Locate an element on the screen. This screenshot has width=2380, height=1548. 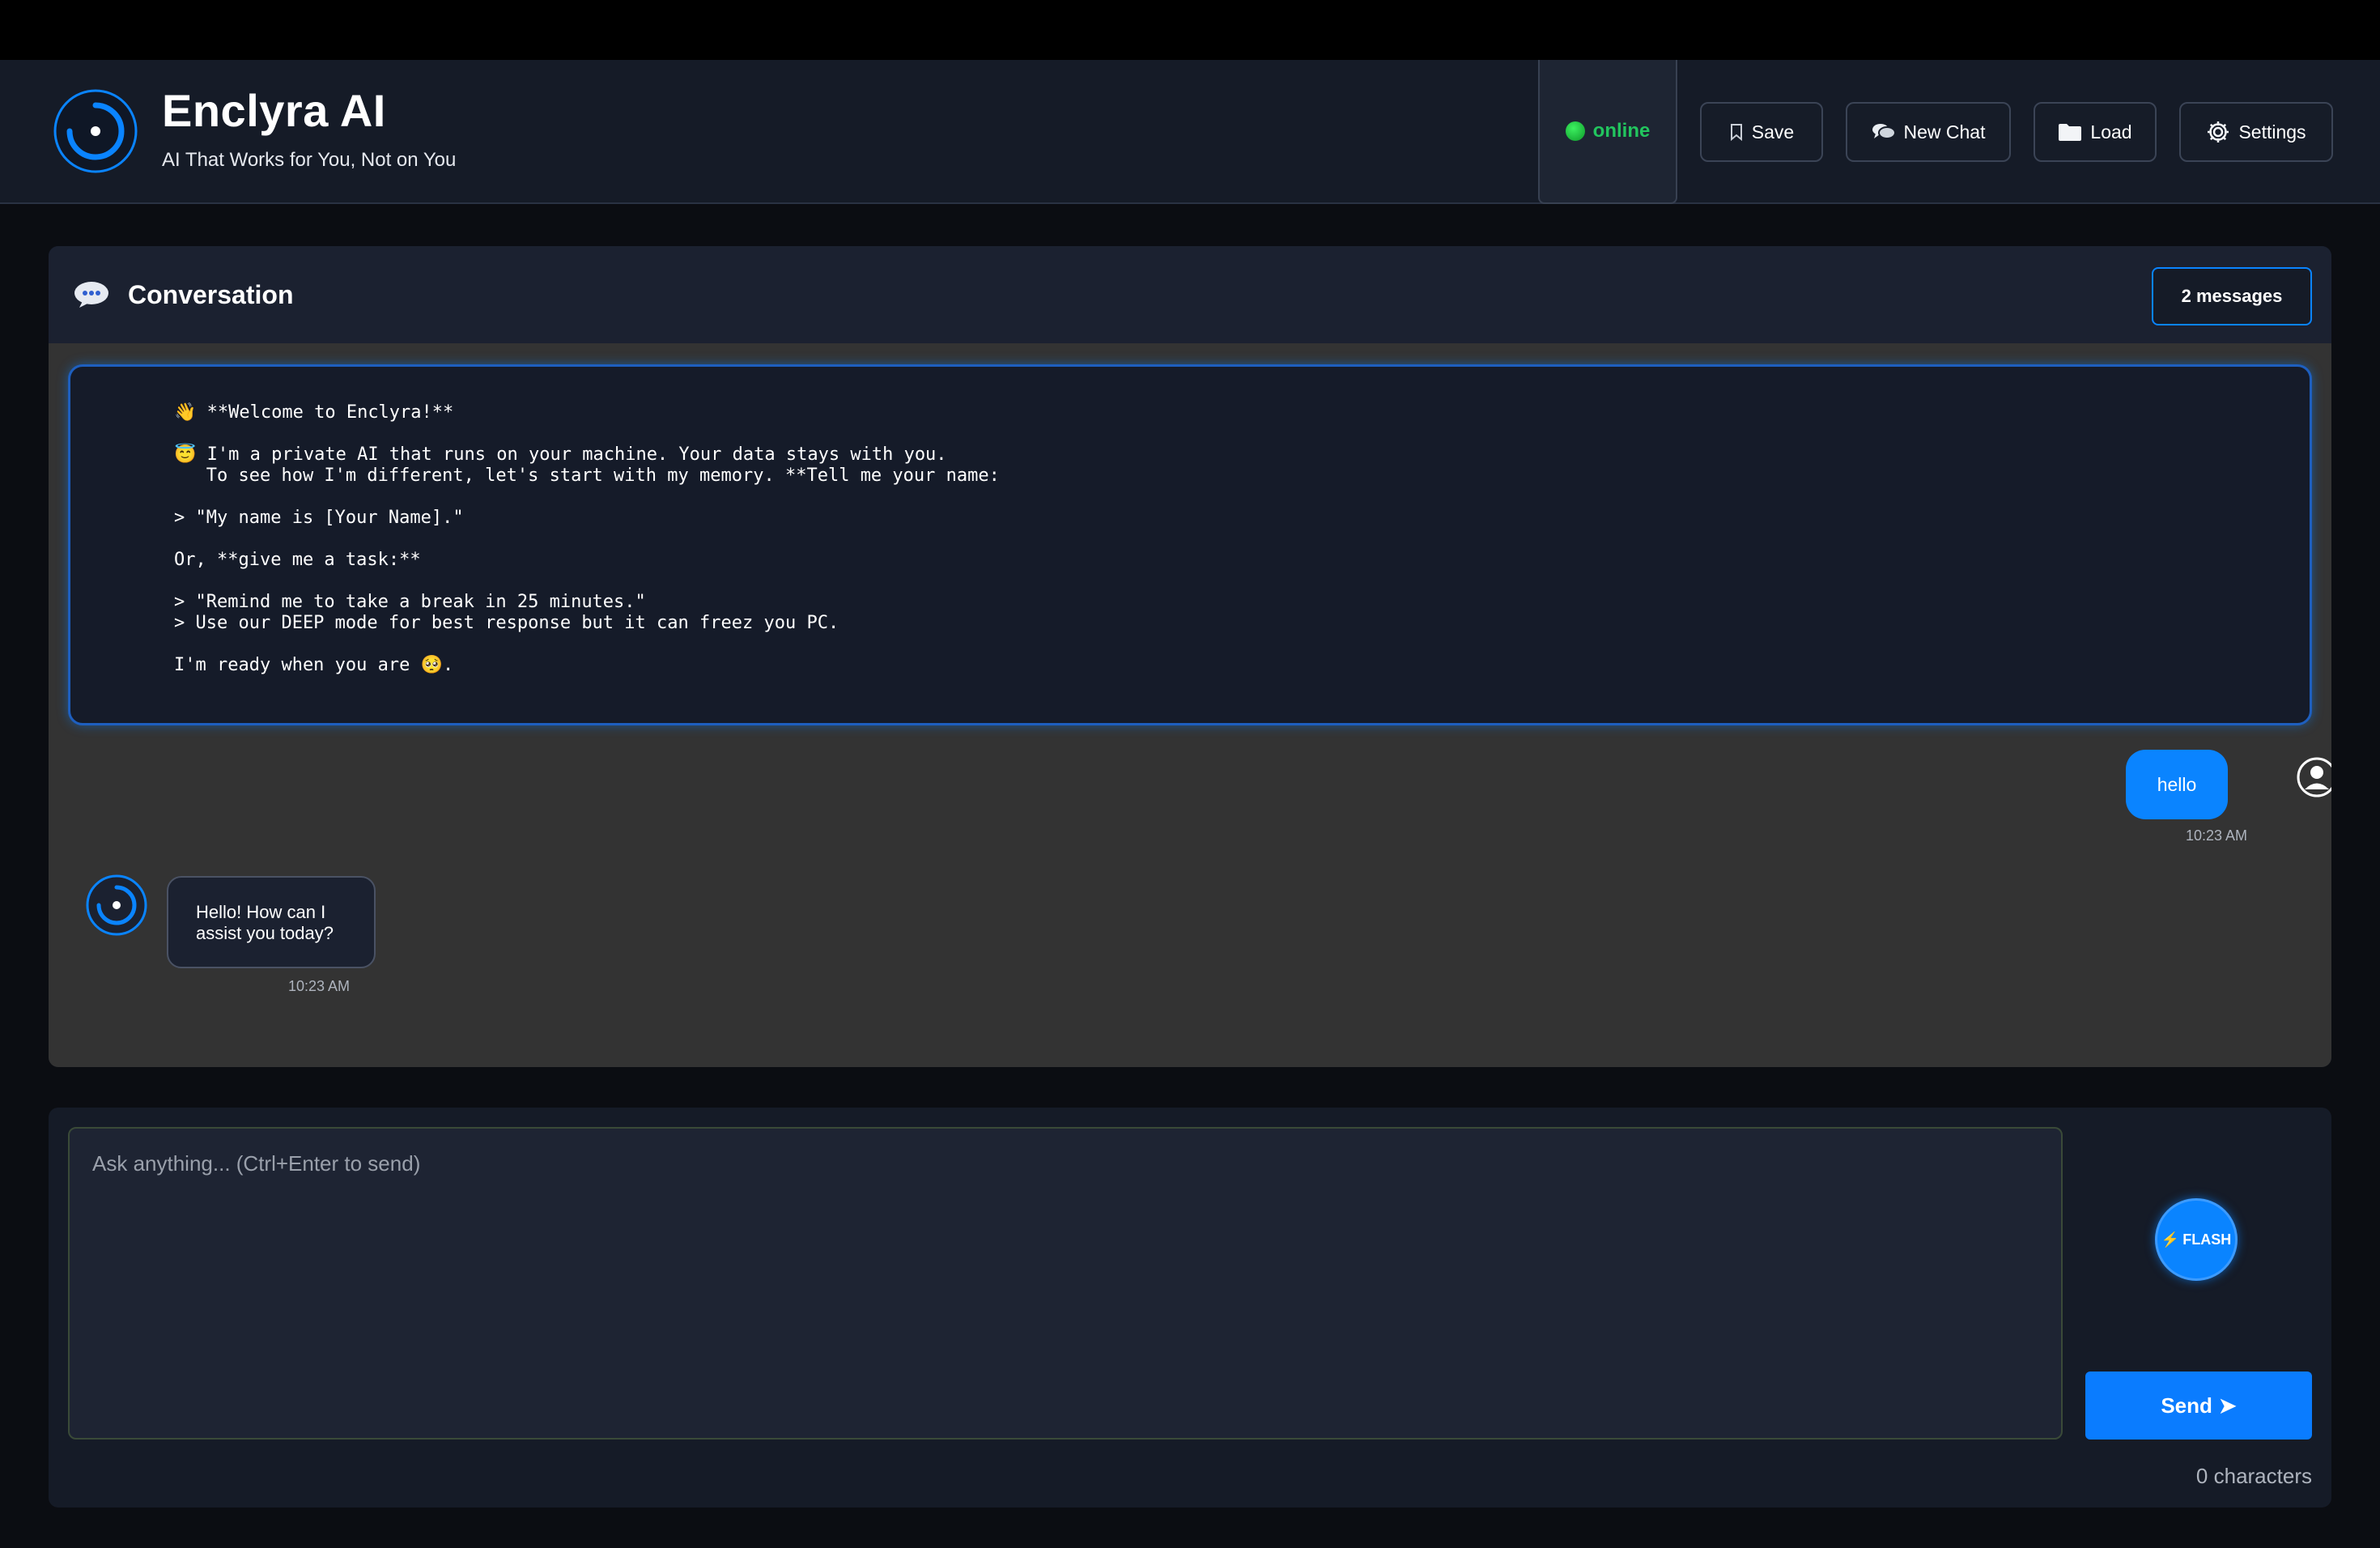
send-button: Send ➤ is located at coordinates (2198, 1406).